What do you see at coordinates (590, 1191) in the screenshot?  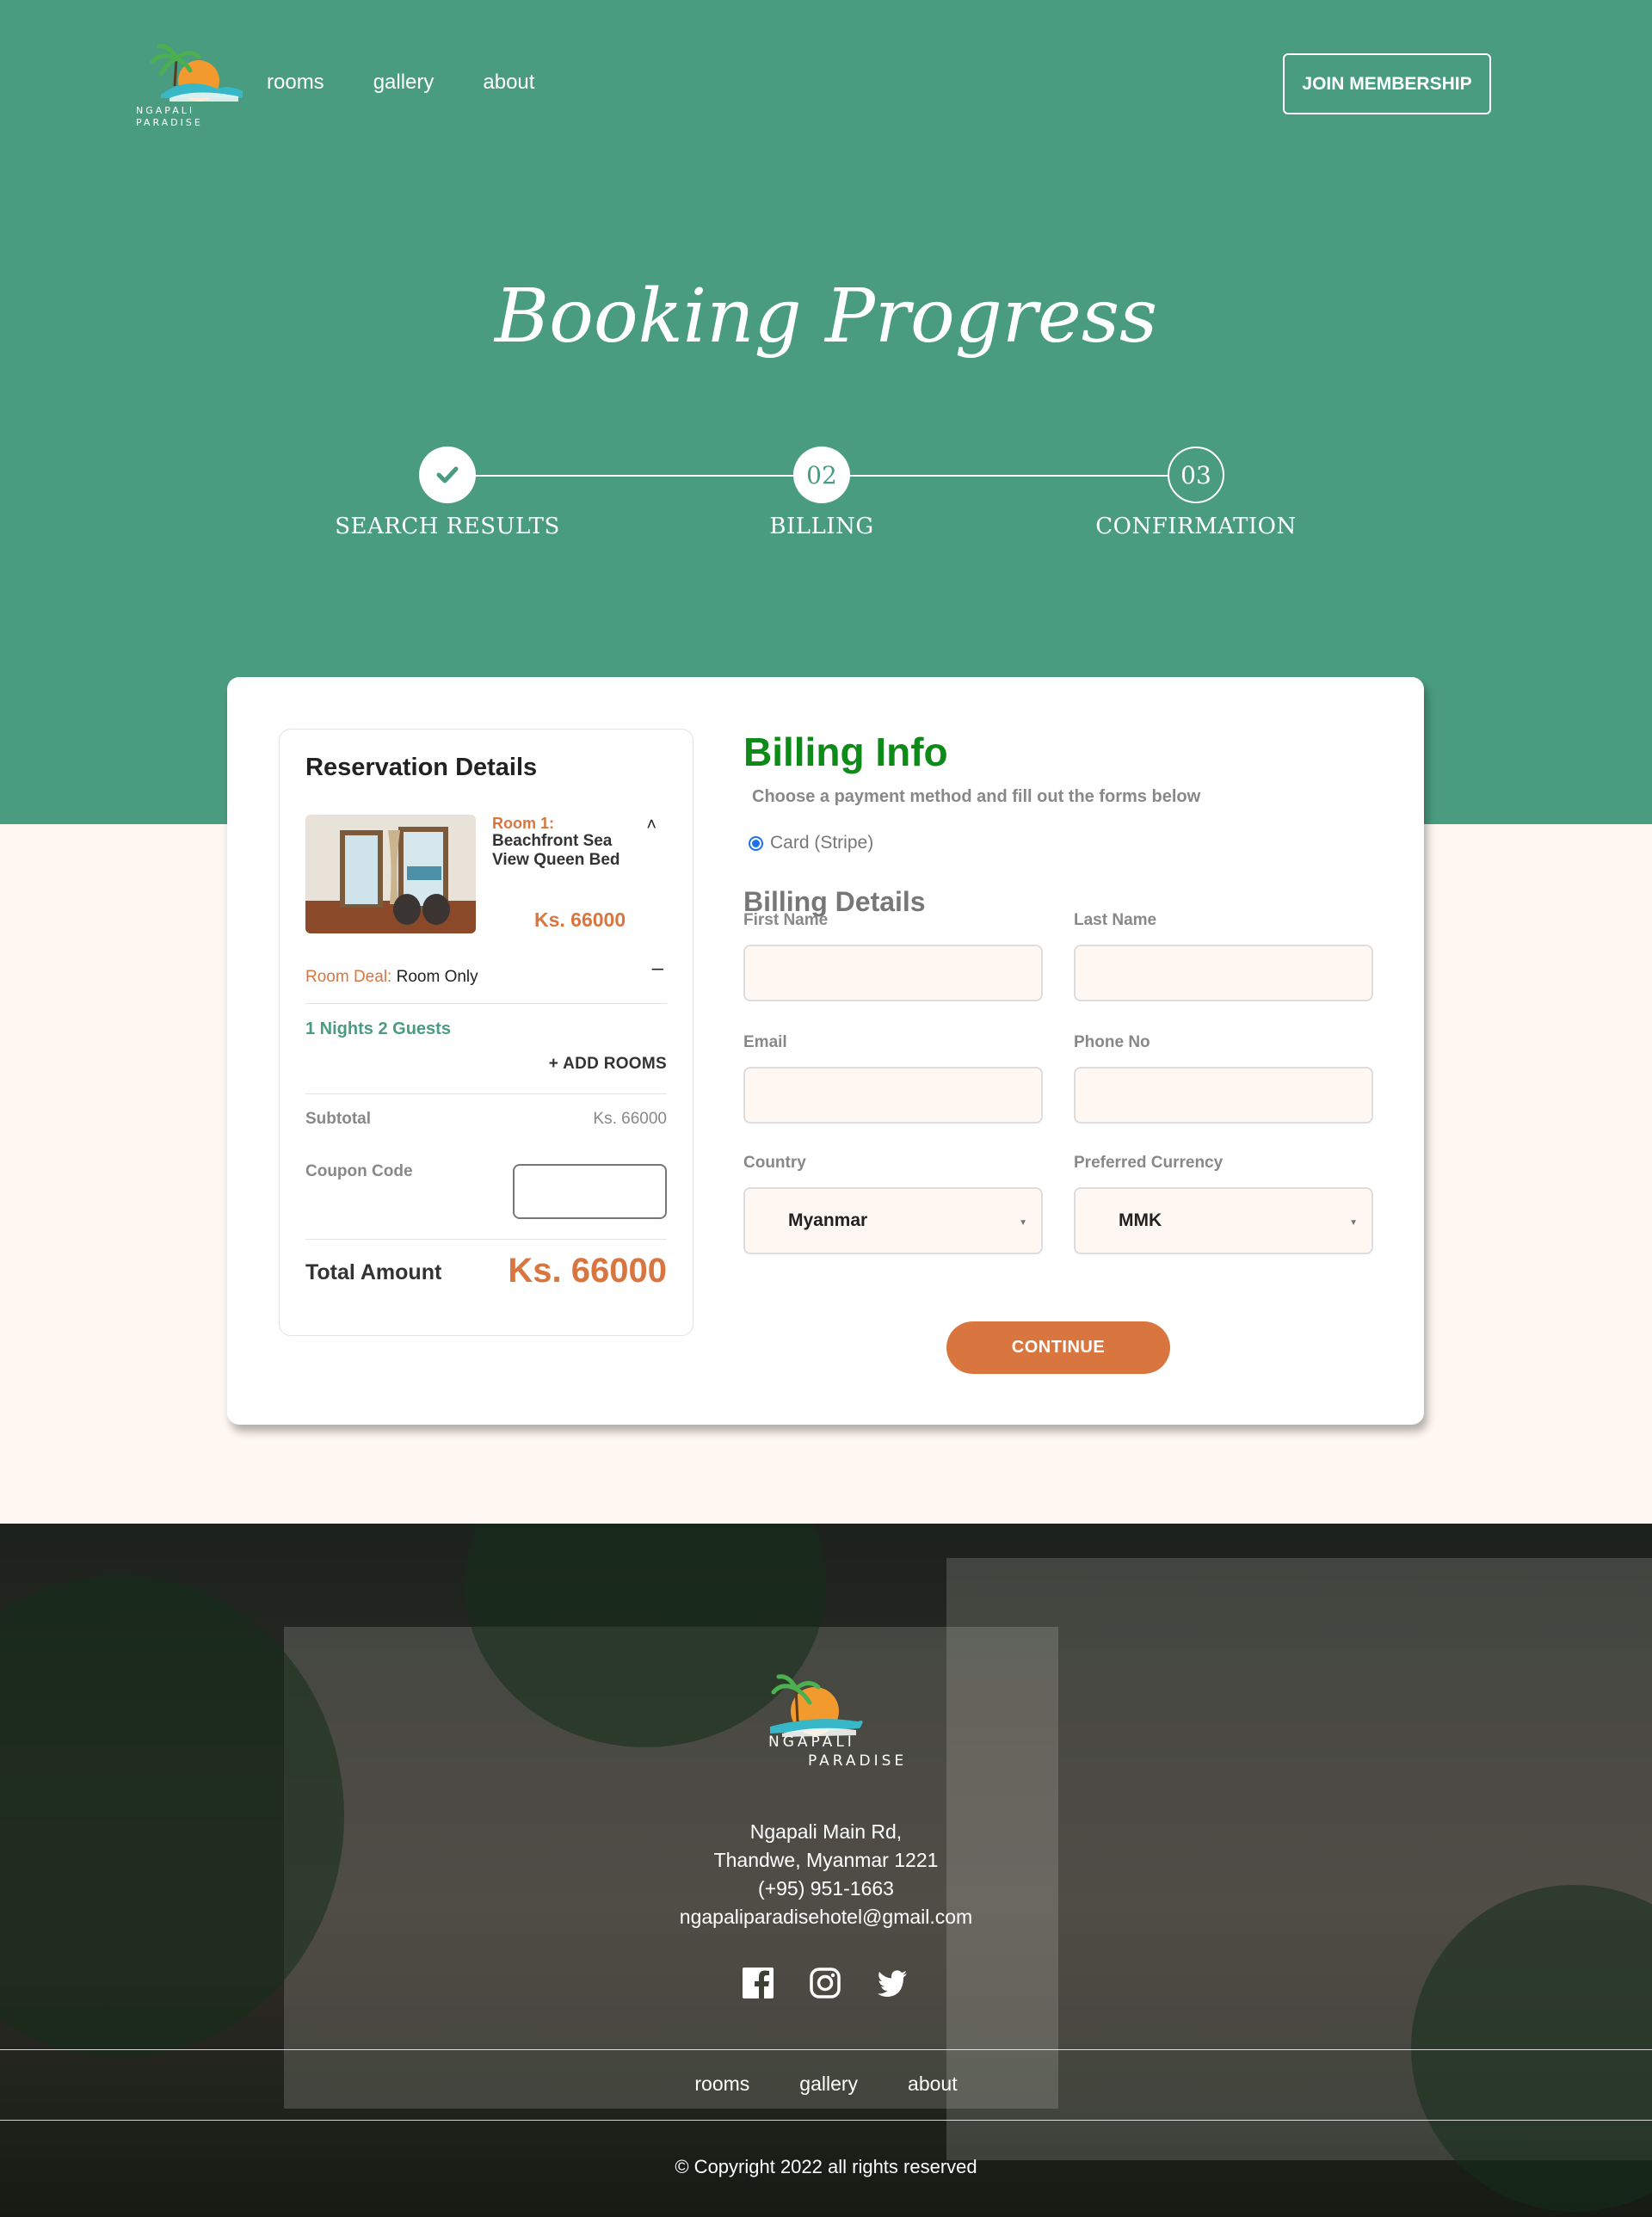 I see `coupon-input` at bounding box center [590, 1191].